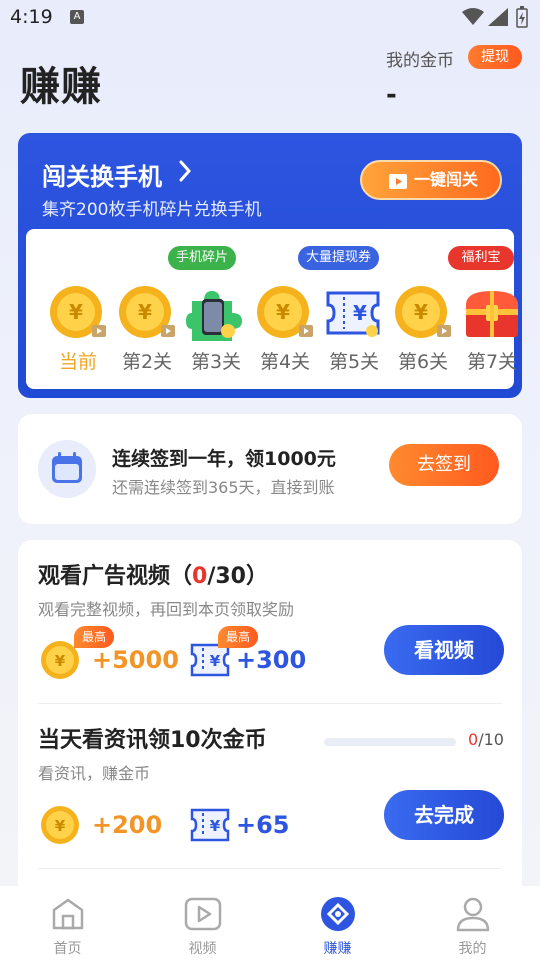  I want to click on status-bar: 4:19 A, so click(270, 18).